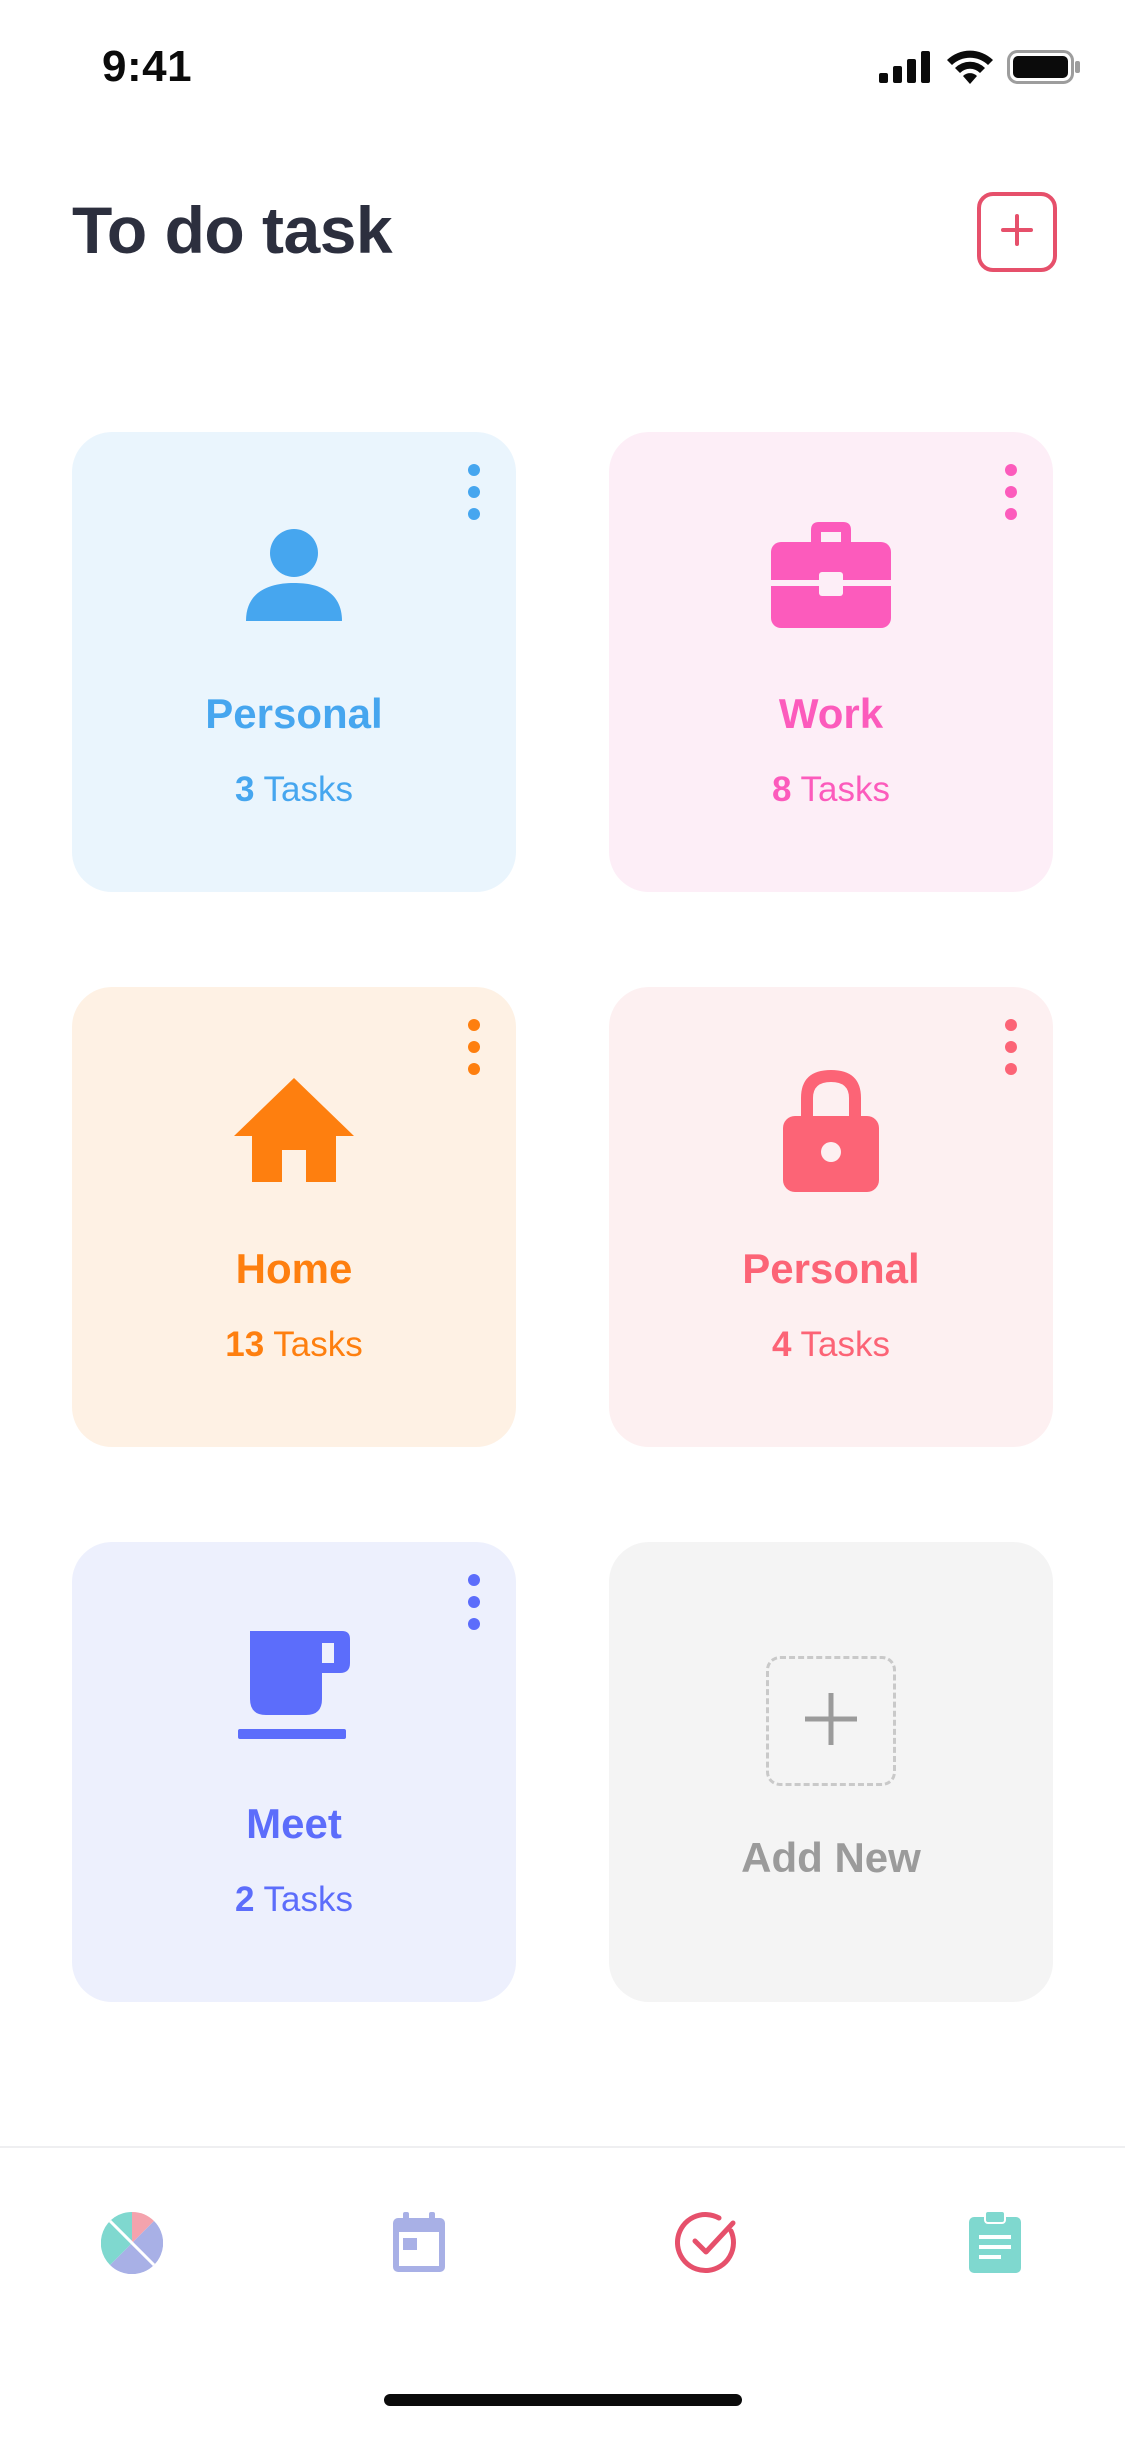 The height and width of the screenshot is (2438, 1125). What do you see at coordinates (562, 66) in the screenshot?
I see `status-bar: 9:41` at bounding box center [562, 66].